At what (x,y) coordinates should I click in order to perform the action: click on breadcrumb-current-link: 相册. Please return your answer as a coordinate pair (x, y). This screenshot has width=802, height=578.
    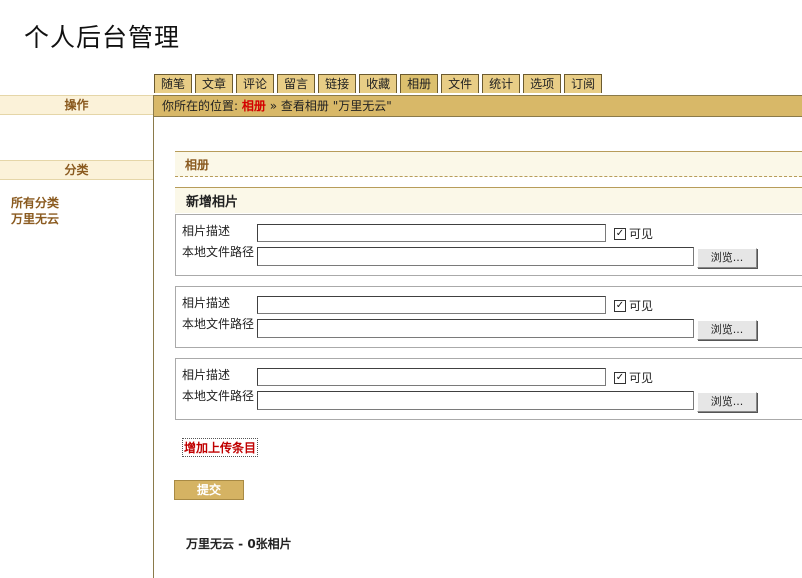
    Looking at the image, I should click on (254, 106).